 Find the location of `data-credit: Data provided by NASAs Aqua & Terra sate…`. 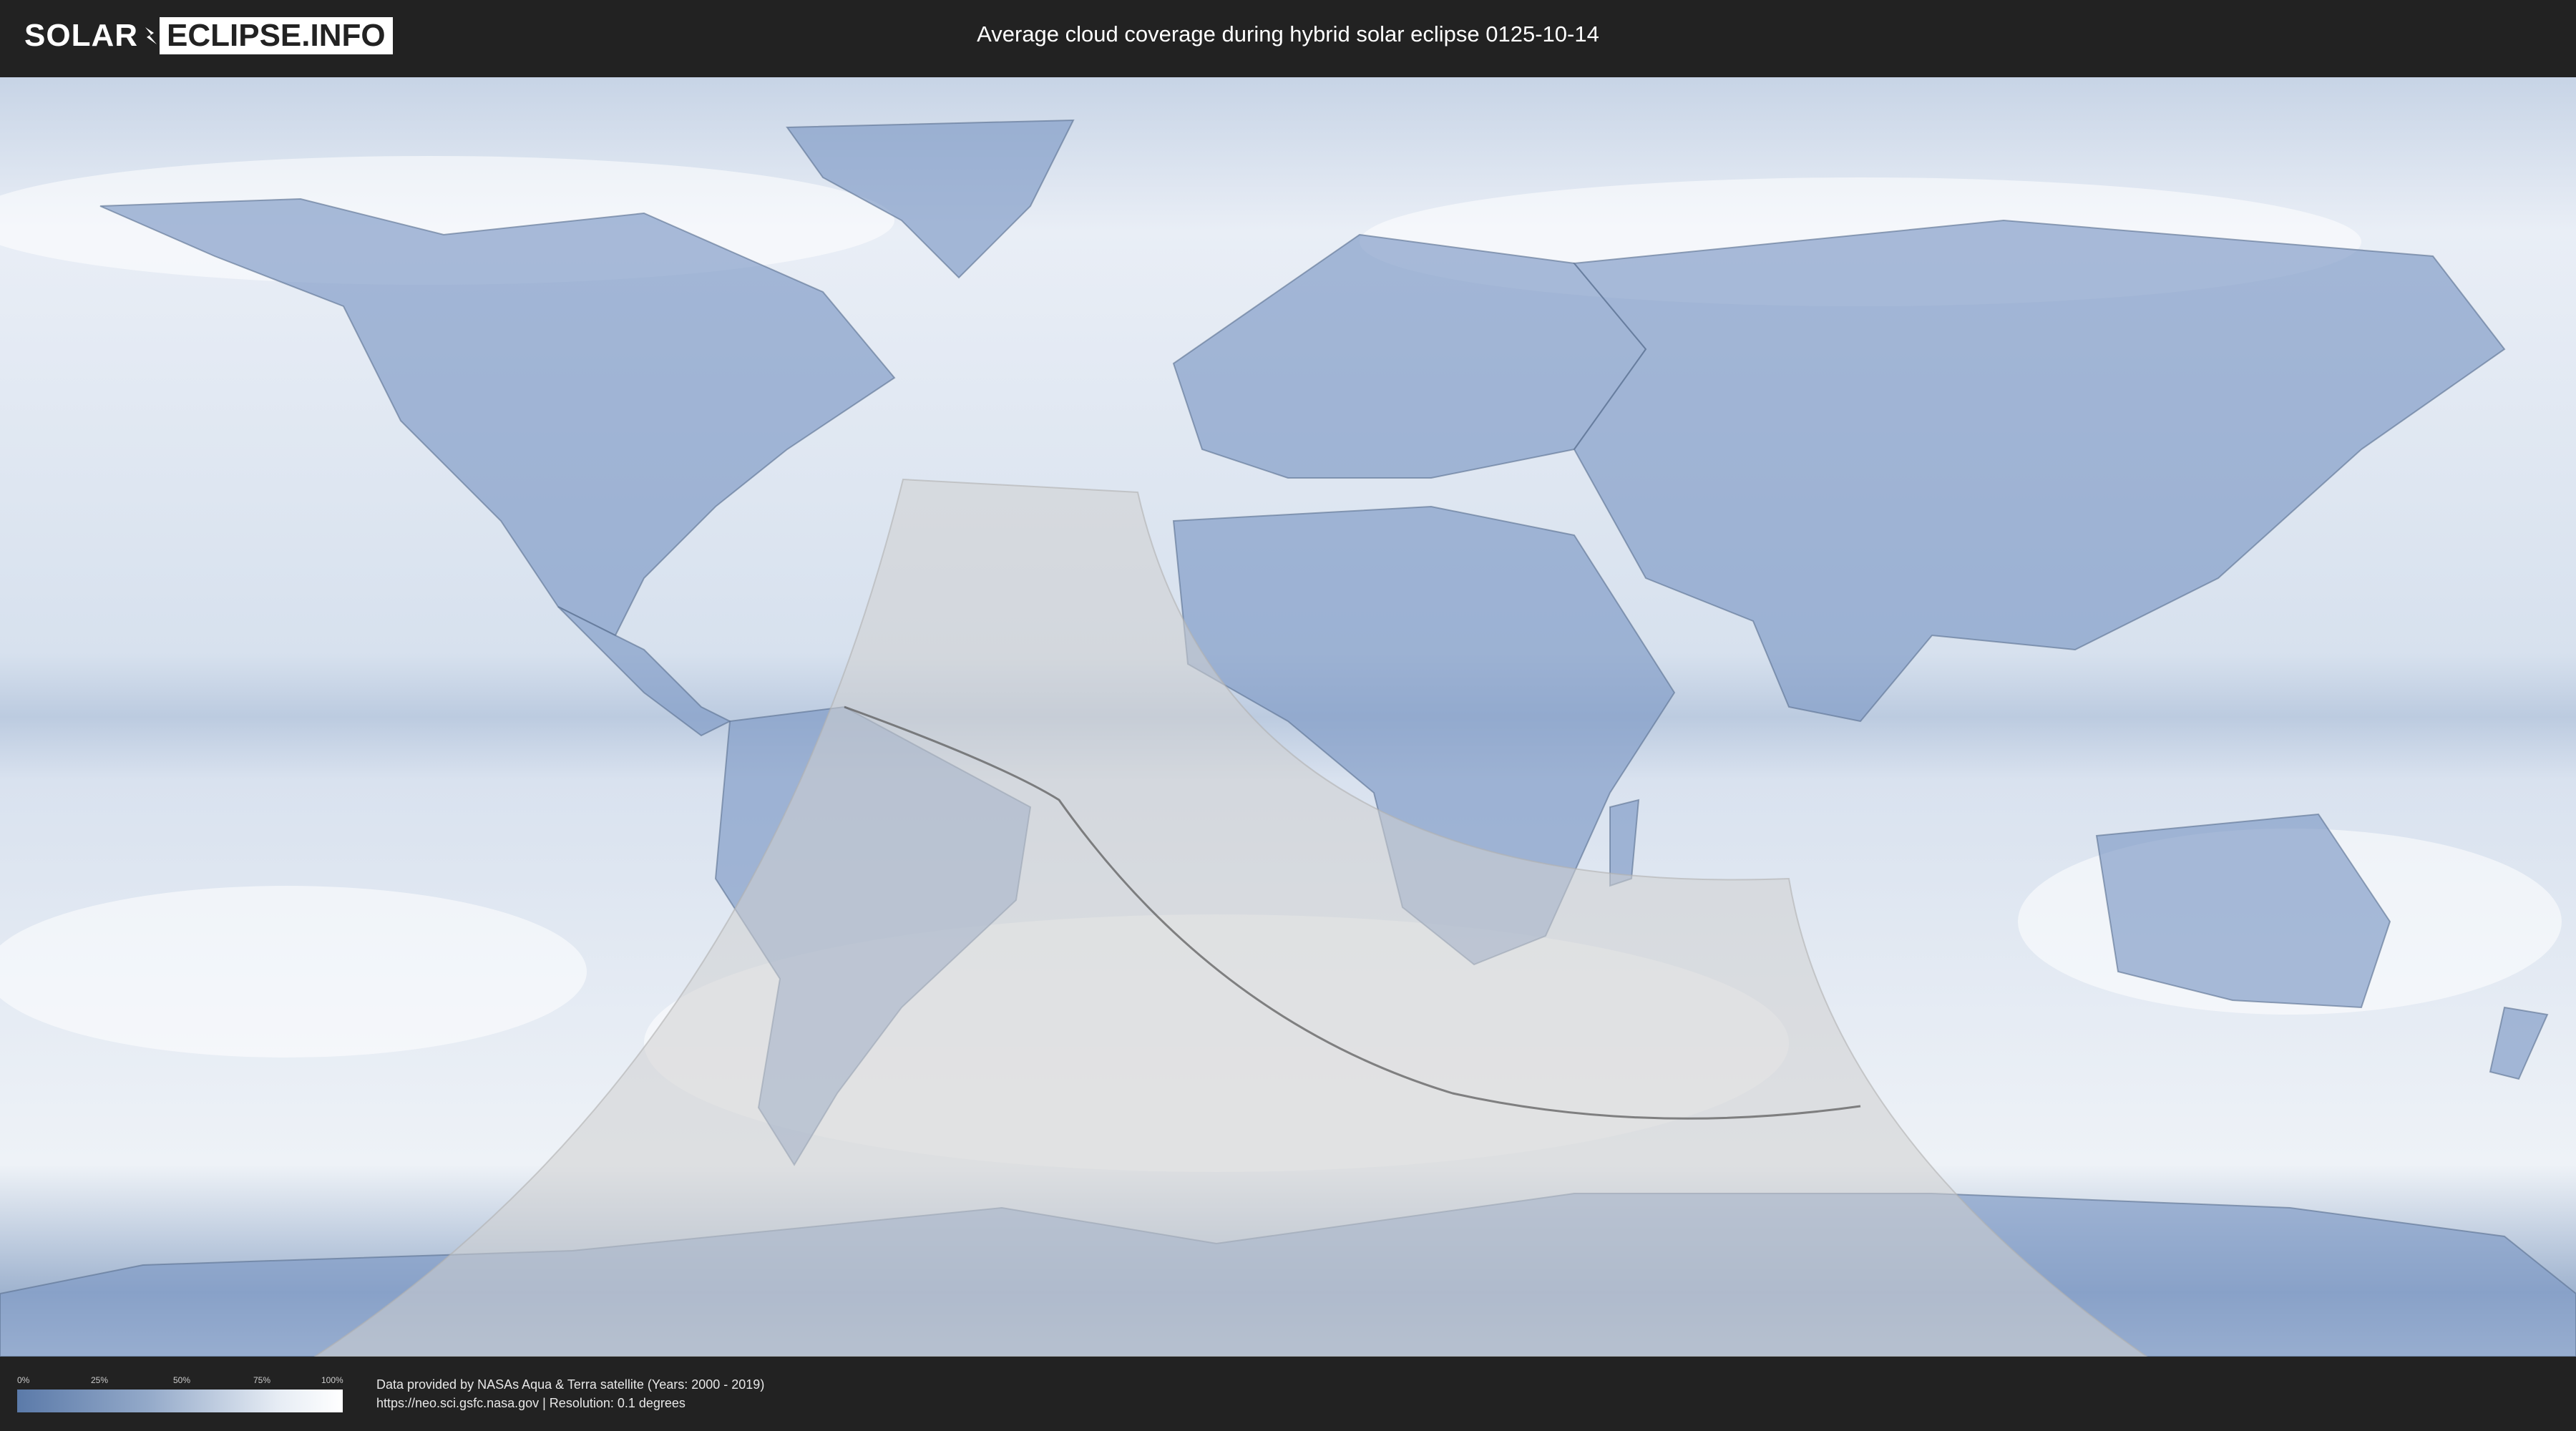

data-credit: Data provided by NASAs Aqua & Terra sate… is located at coordinates (570, 1385).